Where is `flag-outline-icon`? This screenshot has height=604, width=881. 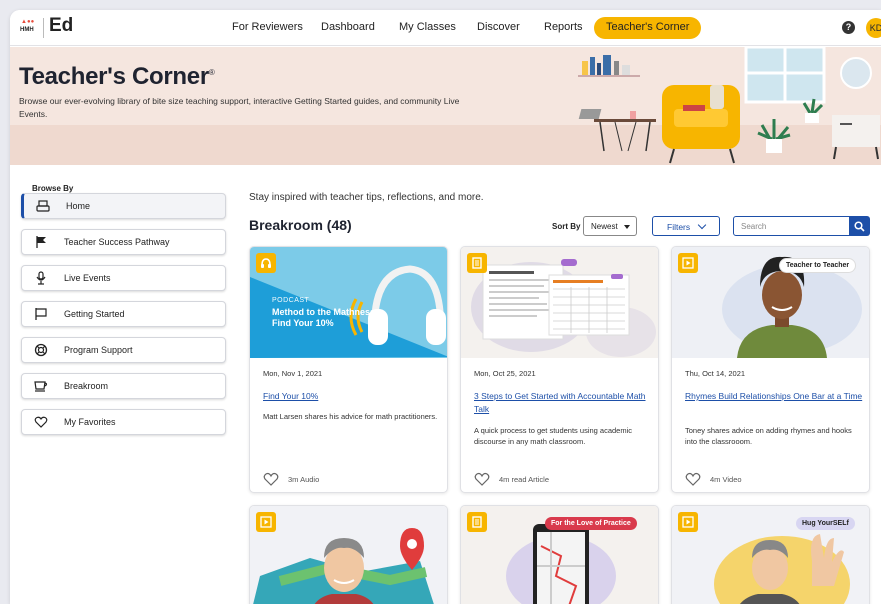 flag-outline-icon is located at coordinates (41, 314).